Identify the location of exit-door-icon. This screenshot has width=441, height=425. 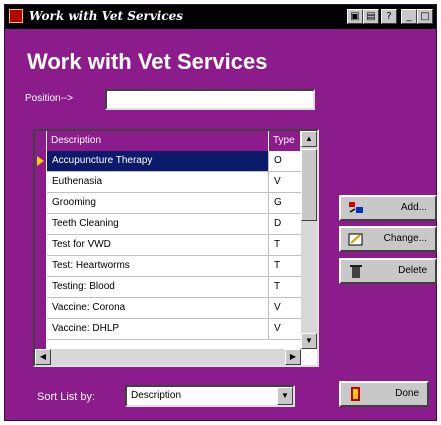
(355, 394).